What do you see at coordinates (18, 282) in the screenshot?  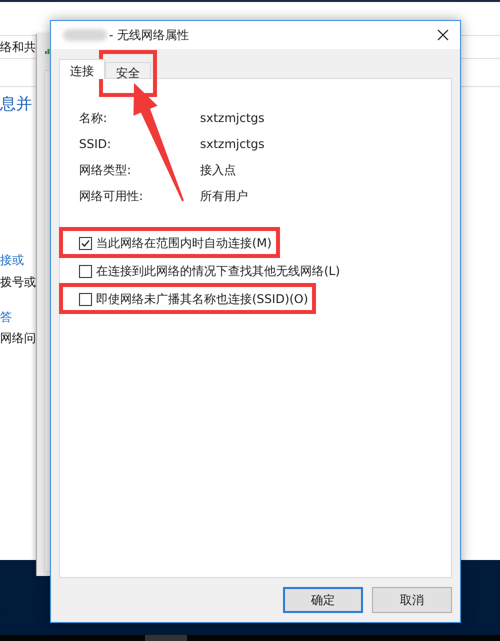 I see `text-label: 拨号或` at bounding box center [18, 282].